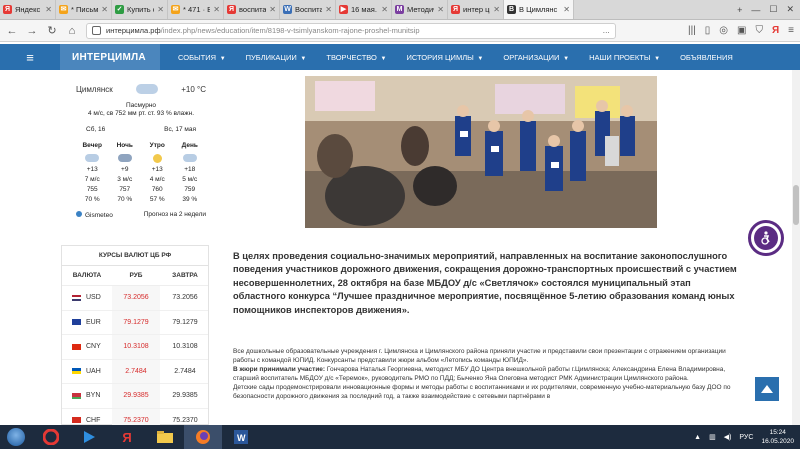 This screenshot has height=449, width=800. I want to click on tab-title: воспитател, so click(253, 9).